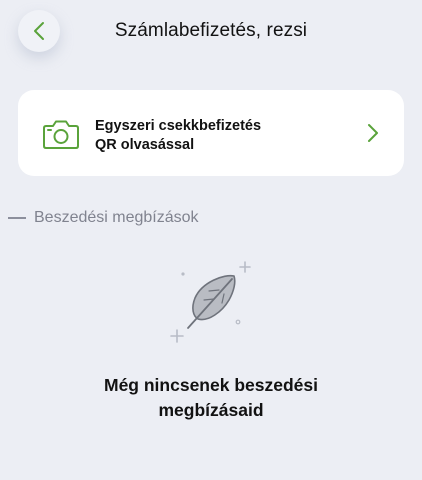 The width and height of the screenshot is (422, 480). What do you see at coordinates (178, 136) in the screenshot?
I see `qr-card-label: Egyszeri csekkbefizetés QR olvasással` at bounding box center [178, 136].